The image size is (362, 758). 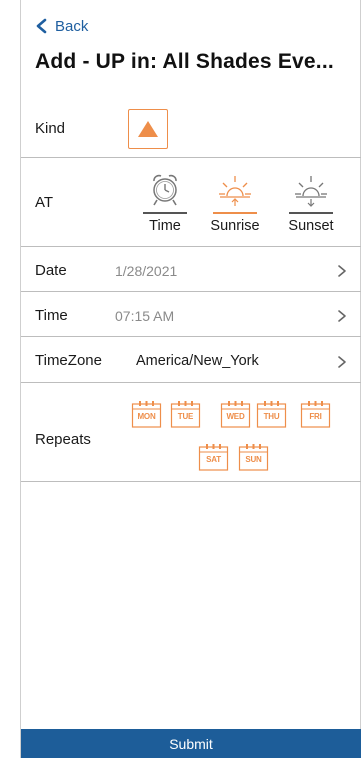 I want to click on chevron-left-icon, so click(x=41, y=26).